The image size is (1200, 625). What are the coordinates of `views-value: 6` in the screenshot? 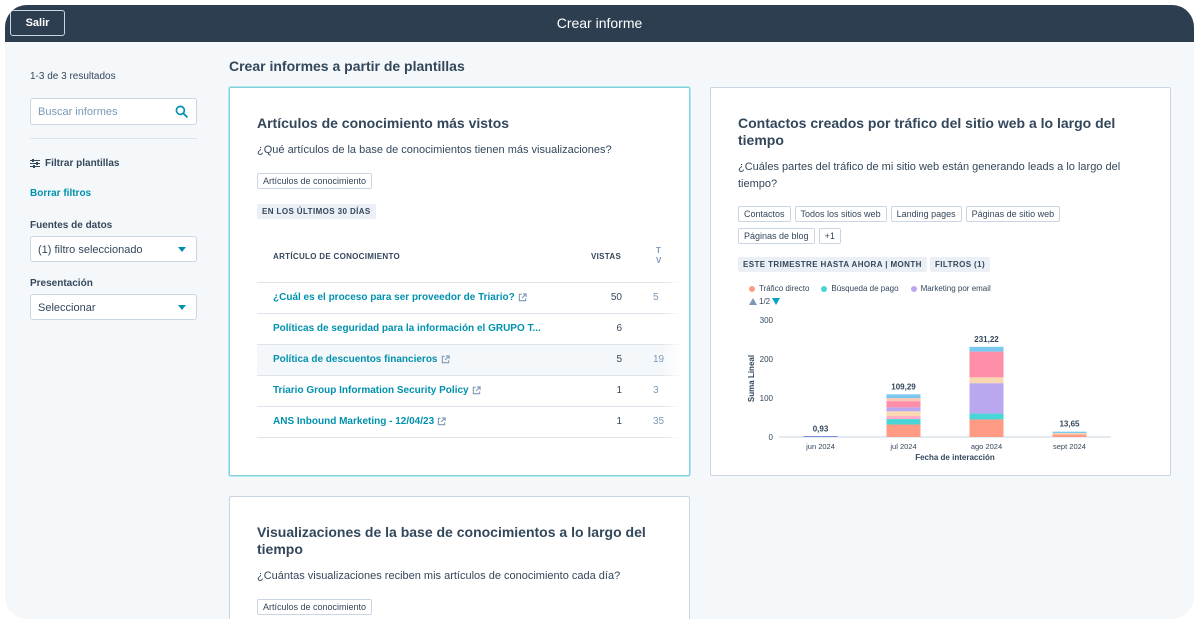 It's located at (619, 328).